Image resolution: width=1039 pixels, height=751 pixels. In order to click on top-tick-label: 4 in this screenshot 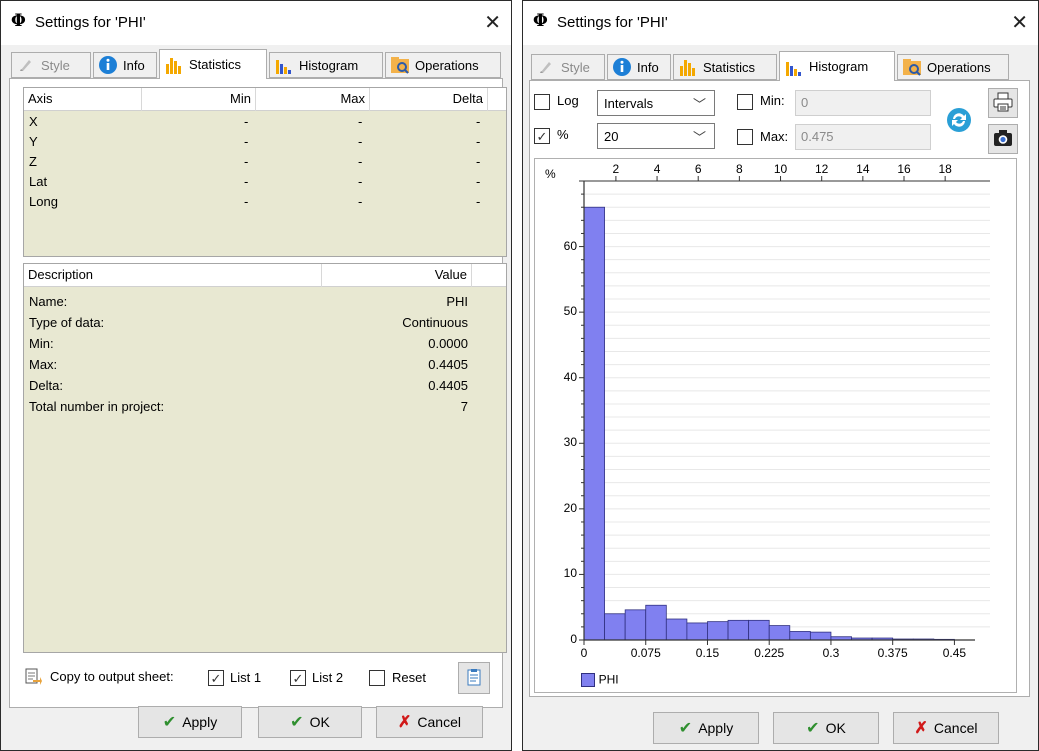, I will do `click(657, 169)`.